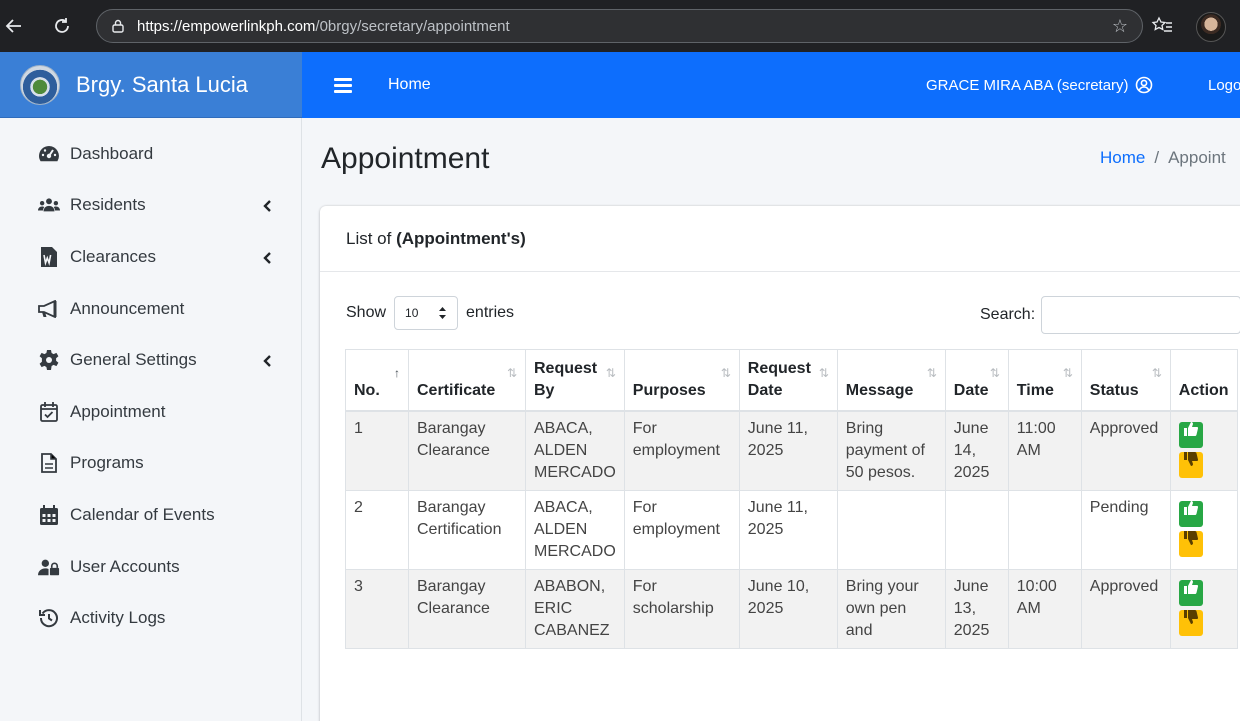 This screenshot has width=1240, height=721. I want to click on sidebar-item-user-accounts: User Accounts, so click(150, 567).